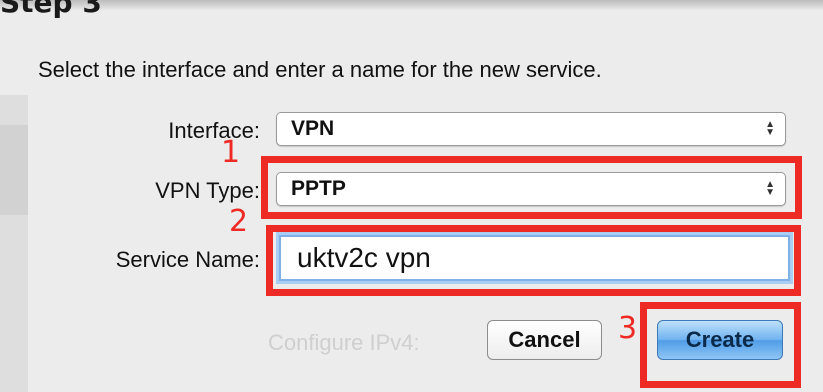  What do you see at coordinates (51, 9) in the screenshot?
I see `step-title: Step 3` at bounding box center [51, 9].